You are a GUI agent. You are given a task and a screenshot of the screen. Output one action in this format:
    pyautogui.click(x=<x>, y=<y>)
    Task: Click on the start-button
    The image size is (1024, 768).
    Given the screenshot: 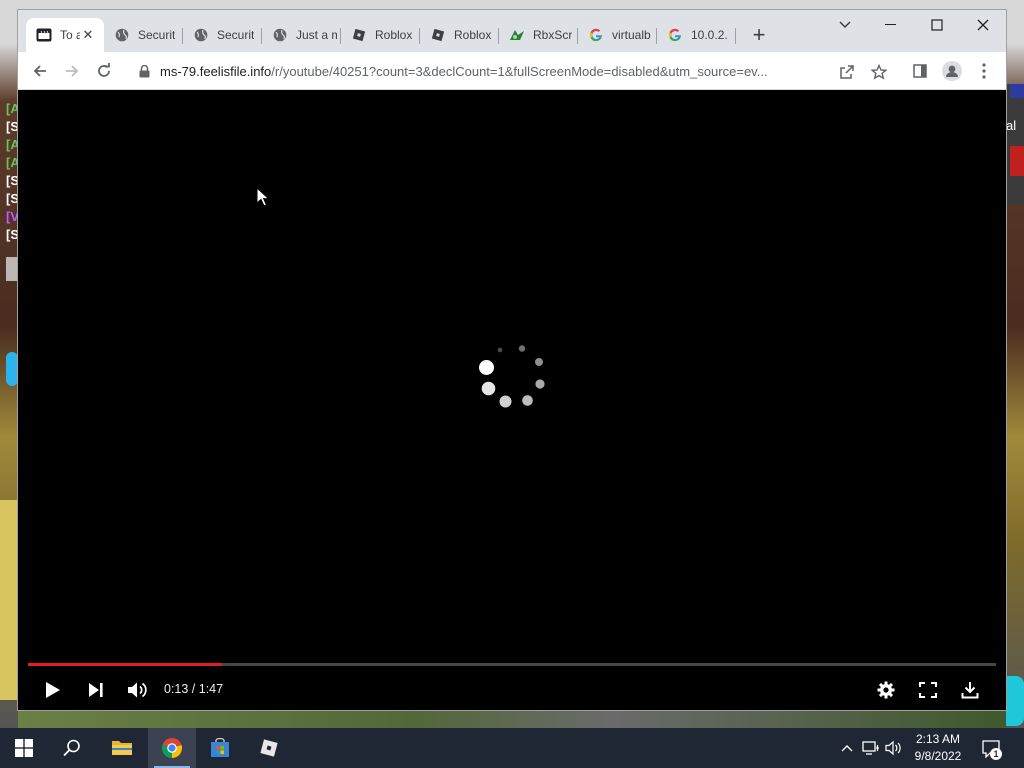 What is the action you would take?
    pyautogui.click(x=24, y=748)
    